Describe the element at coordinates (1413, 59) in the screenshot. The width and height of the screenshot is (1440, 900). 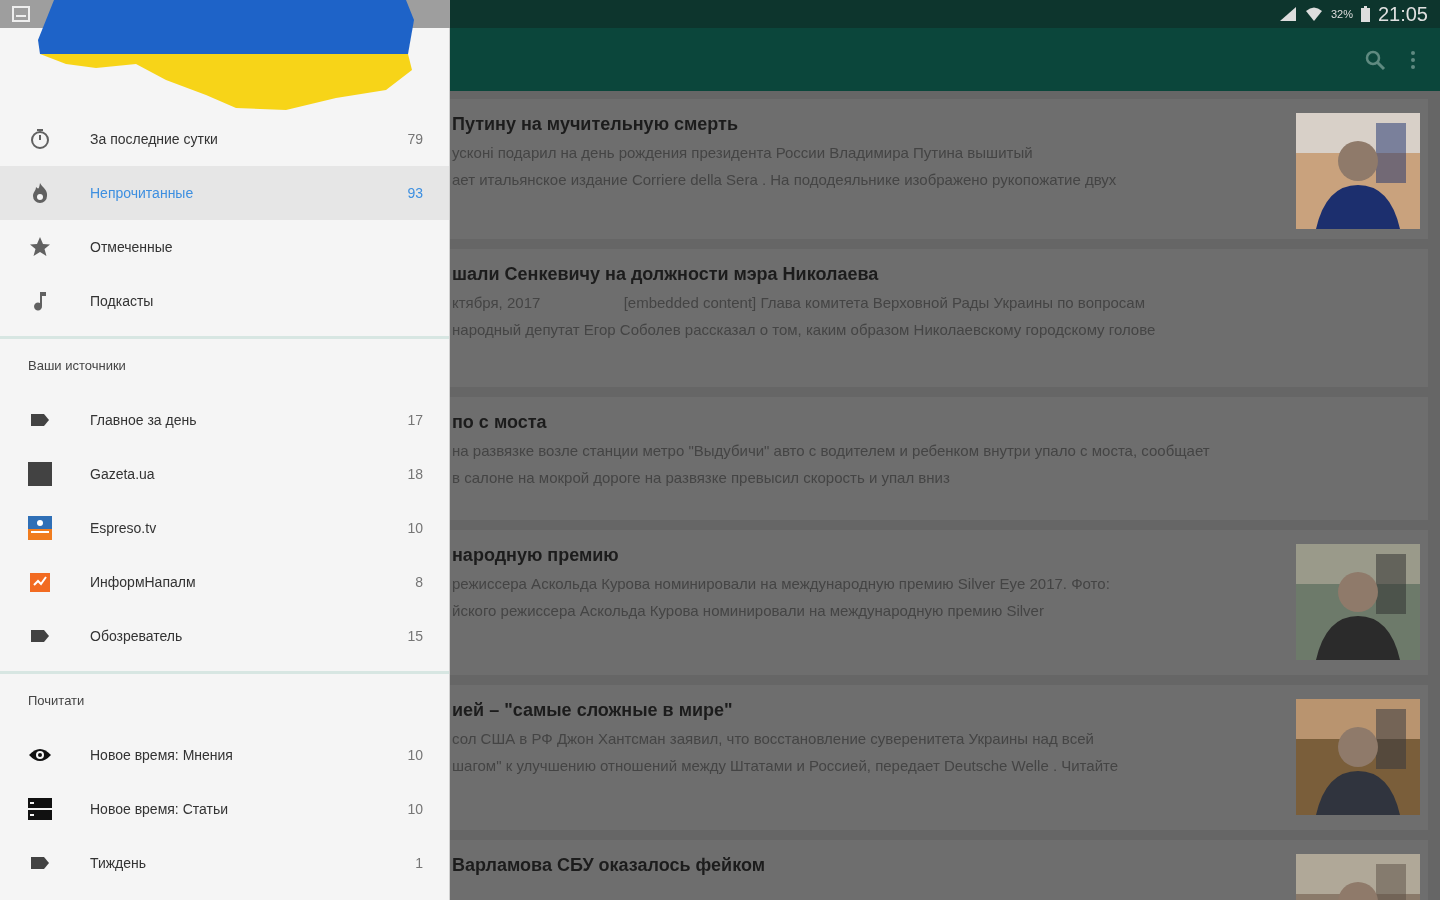
I see `more-options-icon` at that location.